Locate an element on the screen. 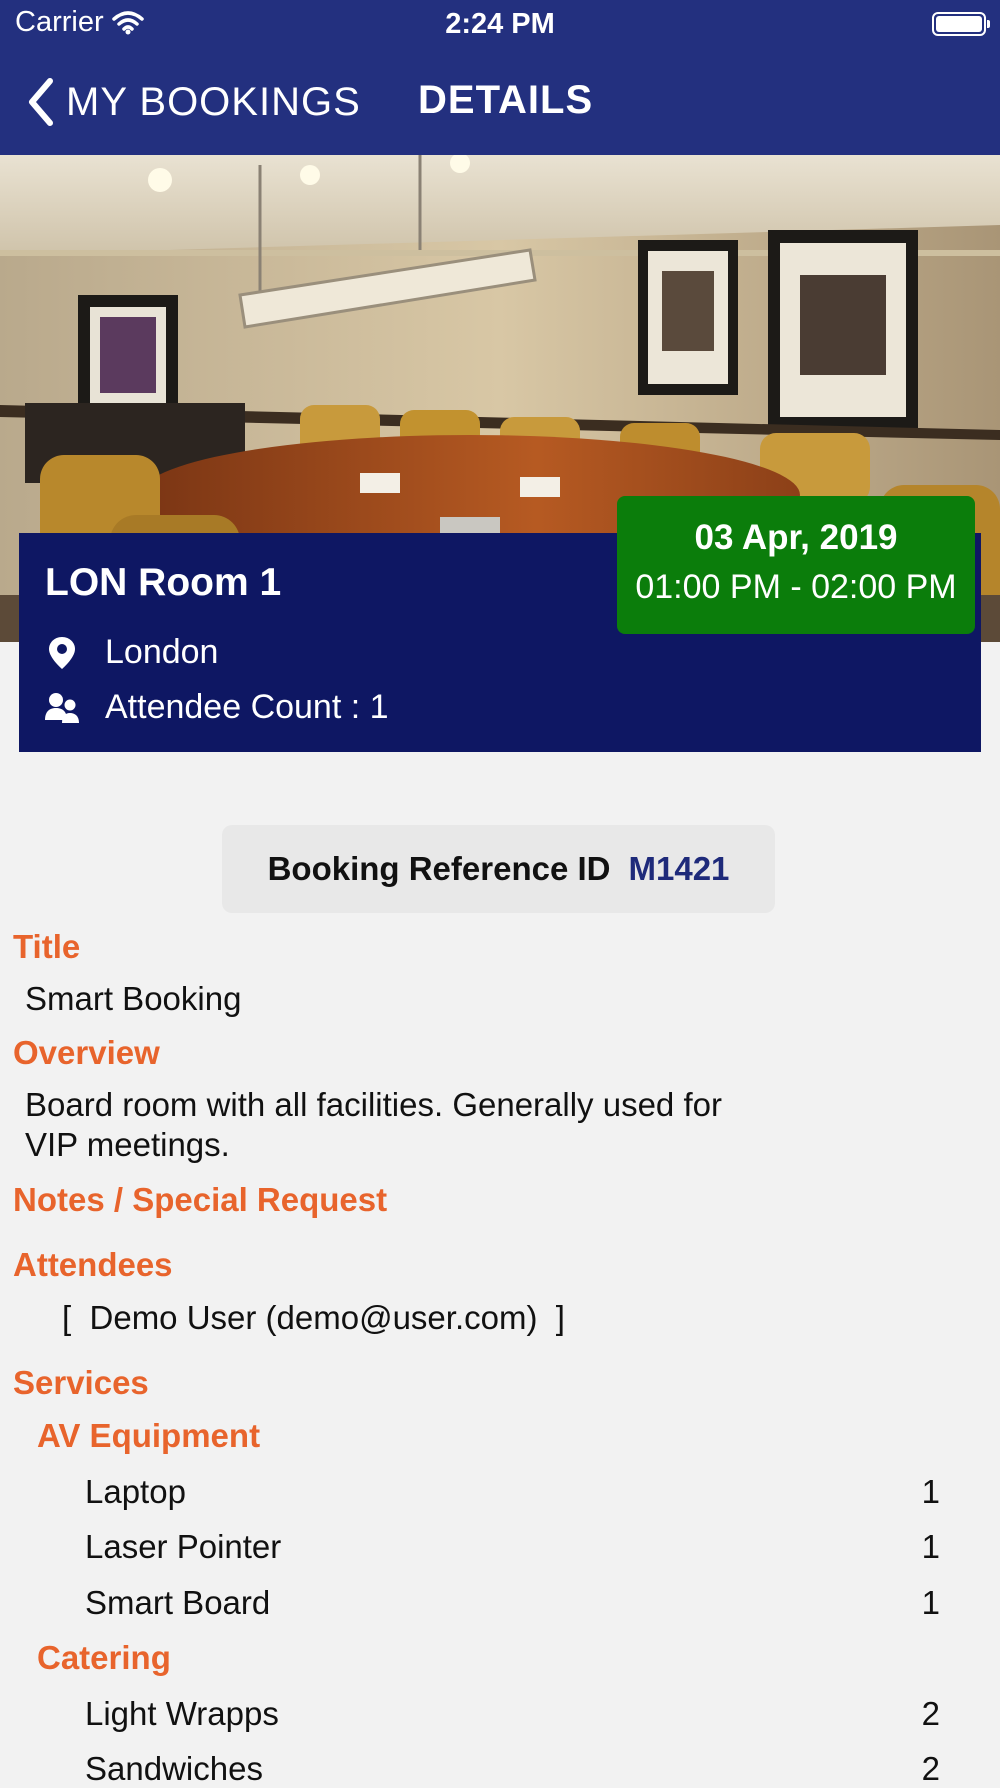  title-value: Smart Booking is located at coordinates (133, 998).